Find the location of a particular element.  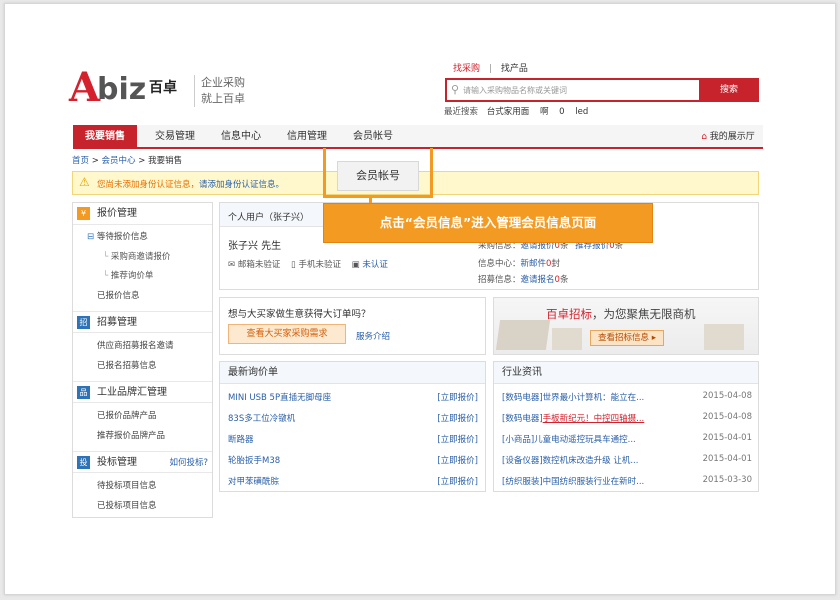

sell-link: 找产品 is located at coordinates (514, 69).